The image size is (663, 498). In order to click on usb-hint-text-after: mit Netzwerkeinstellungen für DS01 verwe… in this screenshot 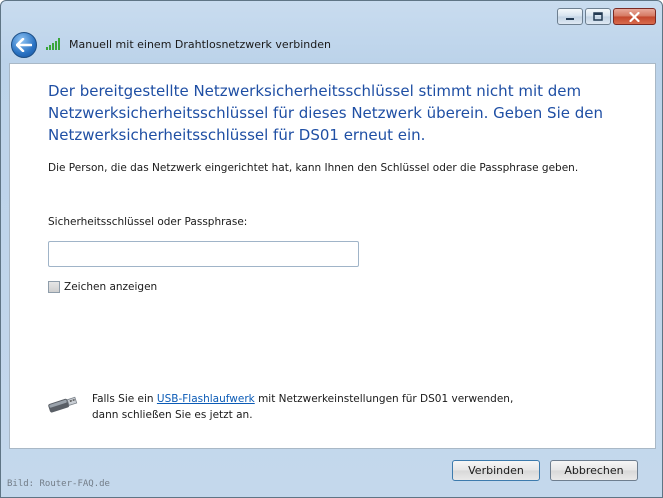, I will do `click(384, 399)`.